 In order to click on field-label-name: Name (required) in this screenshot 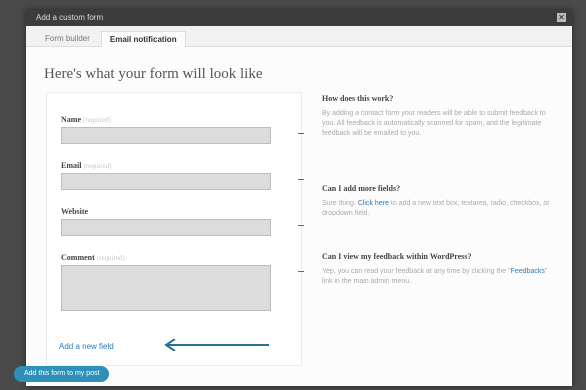, I will do `click(86, 119)`.